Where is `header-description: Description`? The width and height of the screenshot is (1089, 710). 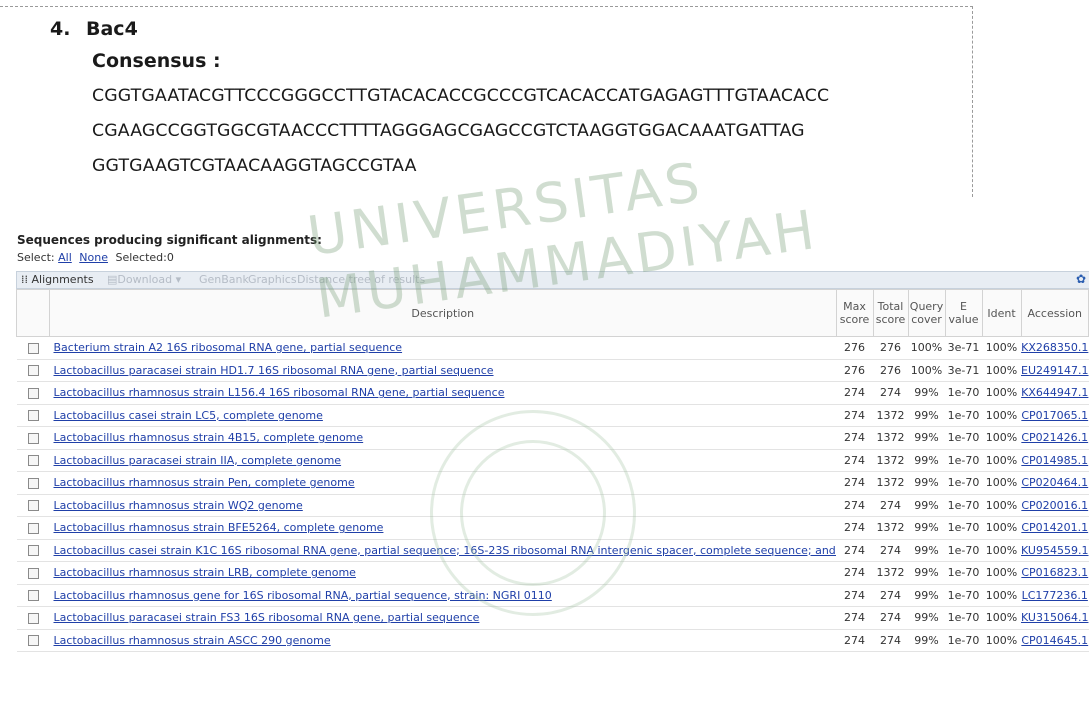 header-description: Description is located at coordinates (443, 313).